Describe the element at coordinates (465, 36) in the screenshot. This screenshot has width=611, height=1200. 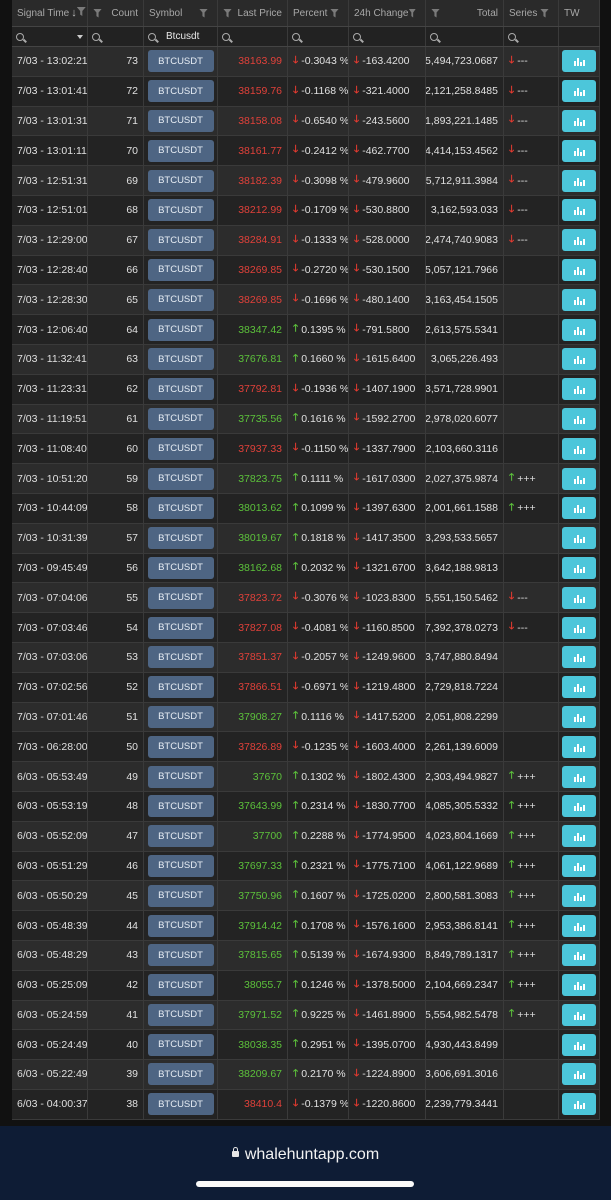
I see `total-filter-input` at that location.